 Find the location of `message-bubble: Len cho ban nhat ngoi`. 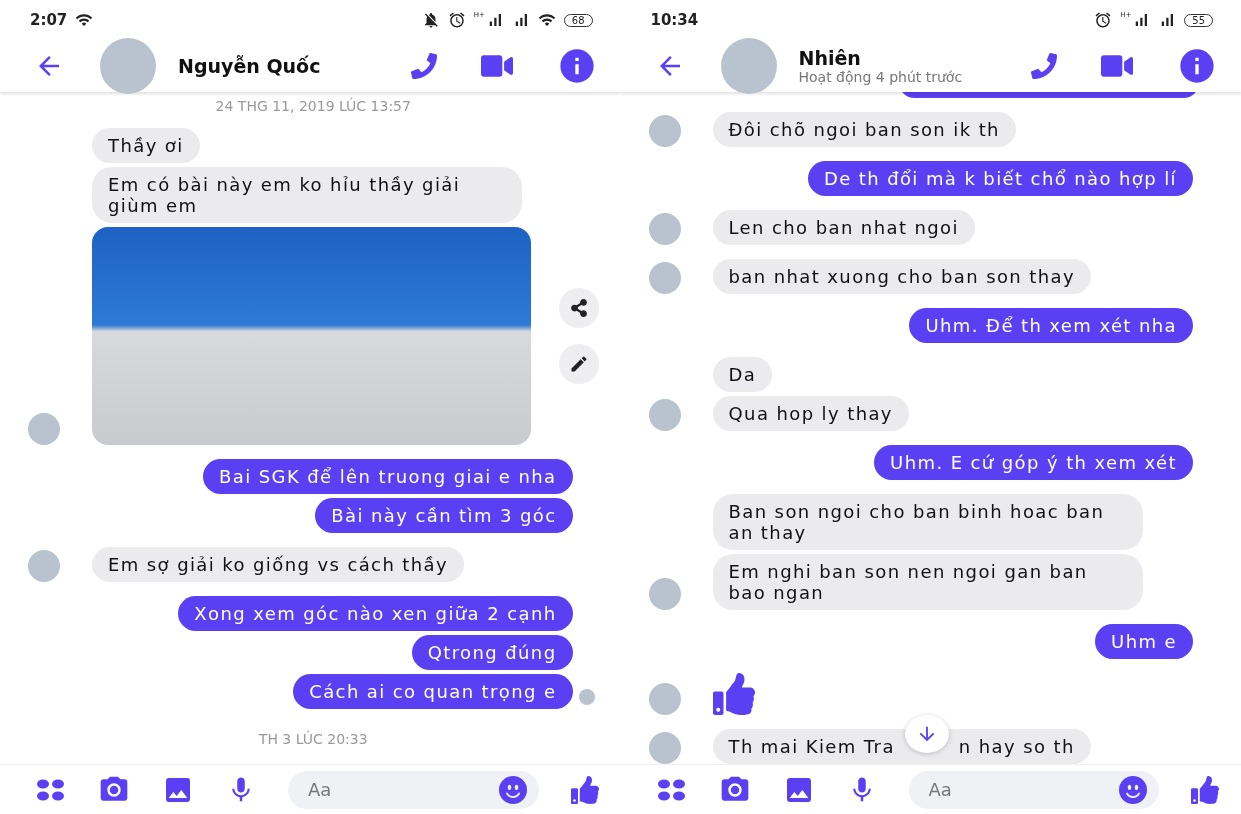

message-bubble: Len cho ban nhat ngoi is located at coordinates (843, 227).